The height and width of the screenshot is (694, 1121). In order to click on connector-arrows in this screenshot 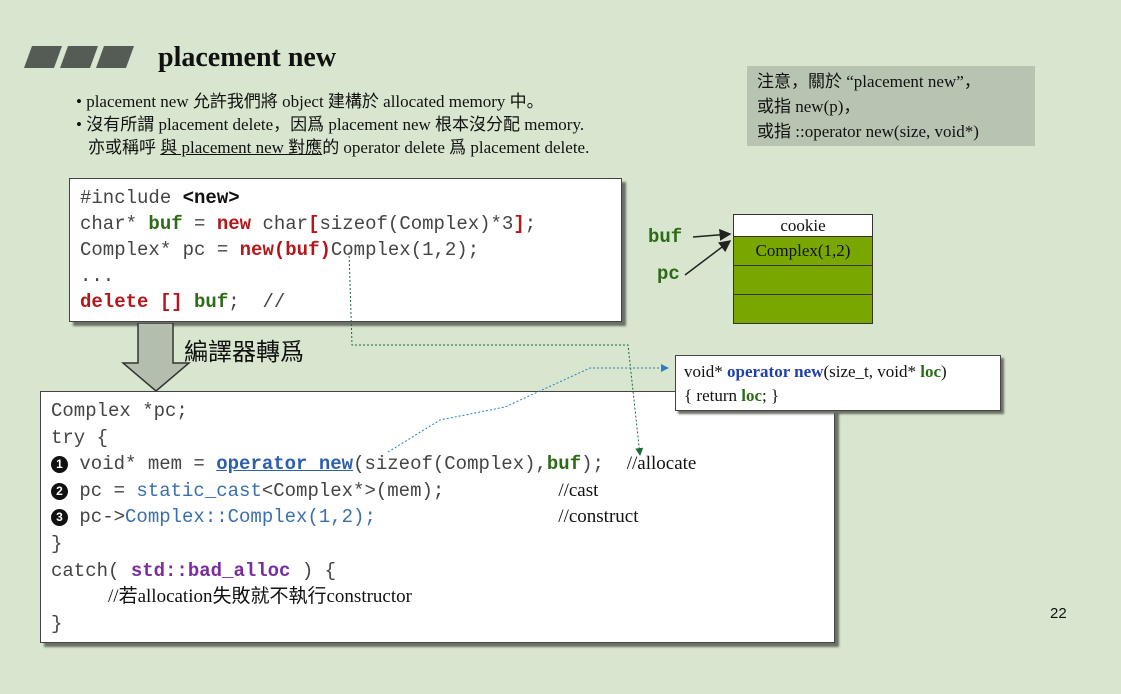, I will do `click(540, 342)`.